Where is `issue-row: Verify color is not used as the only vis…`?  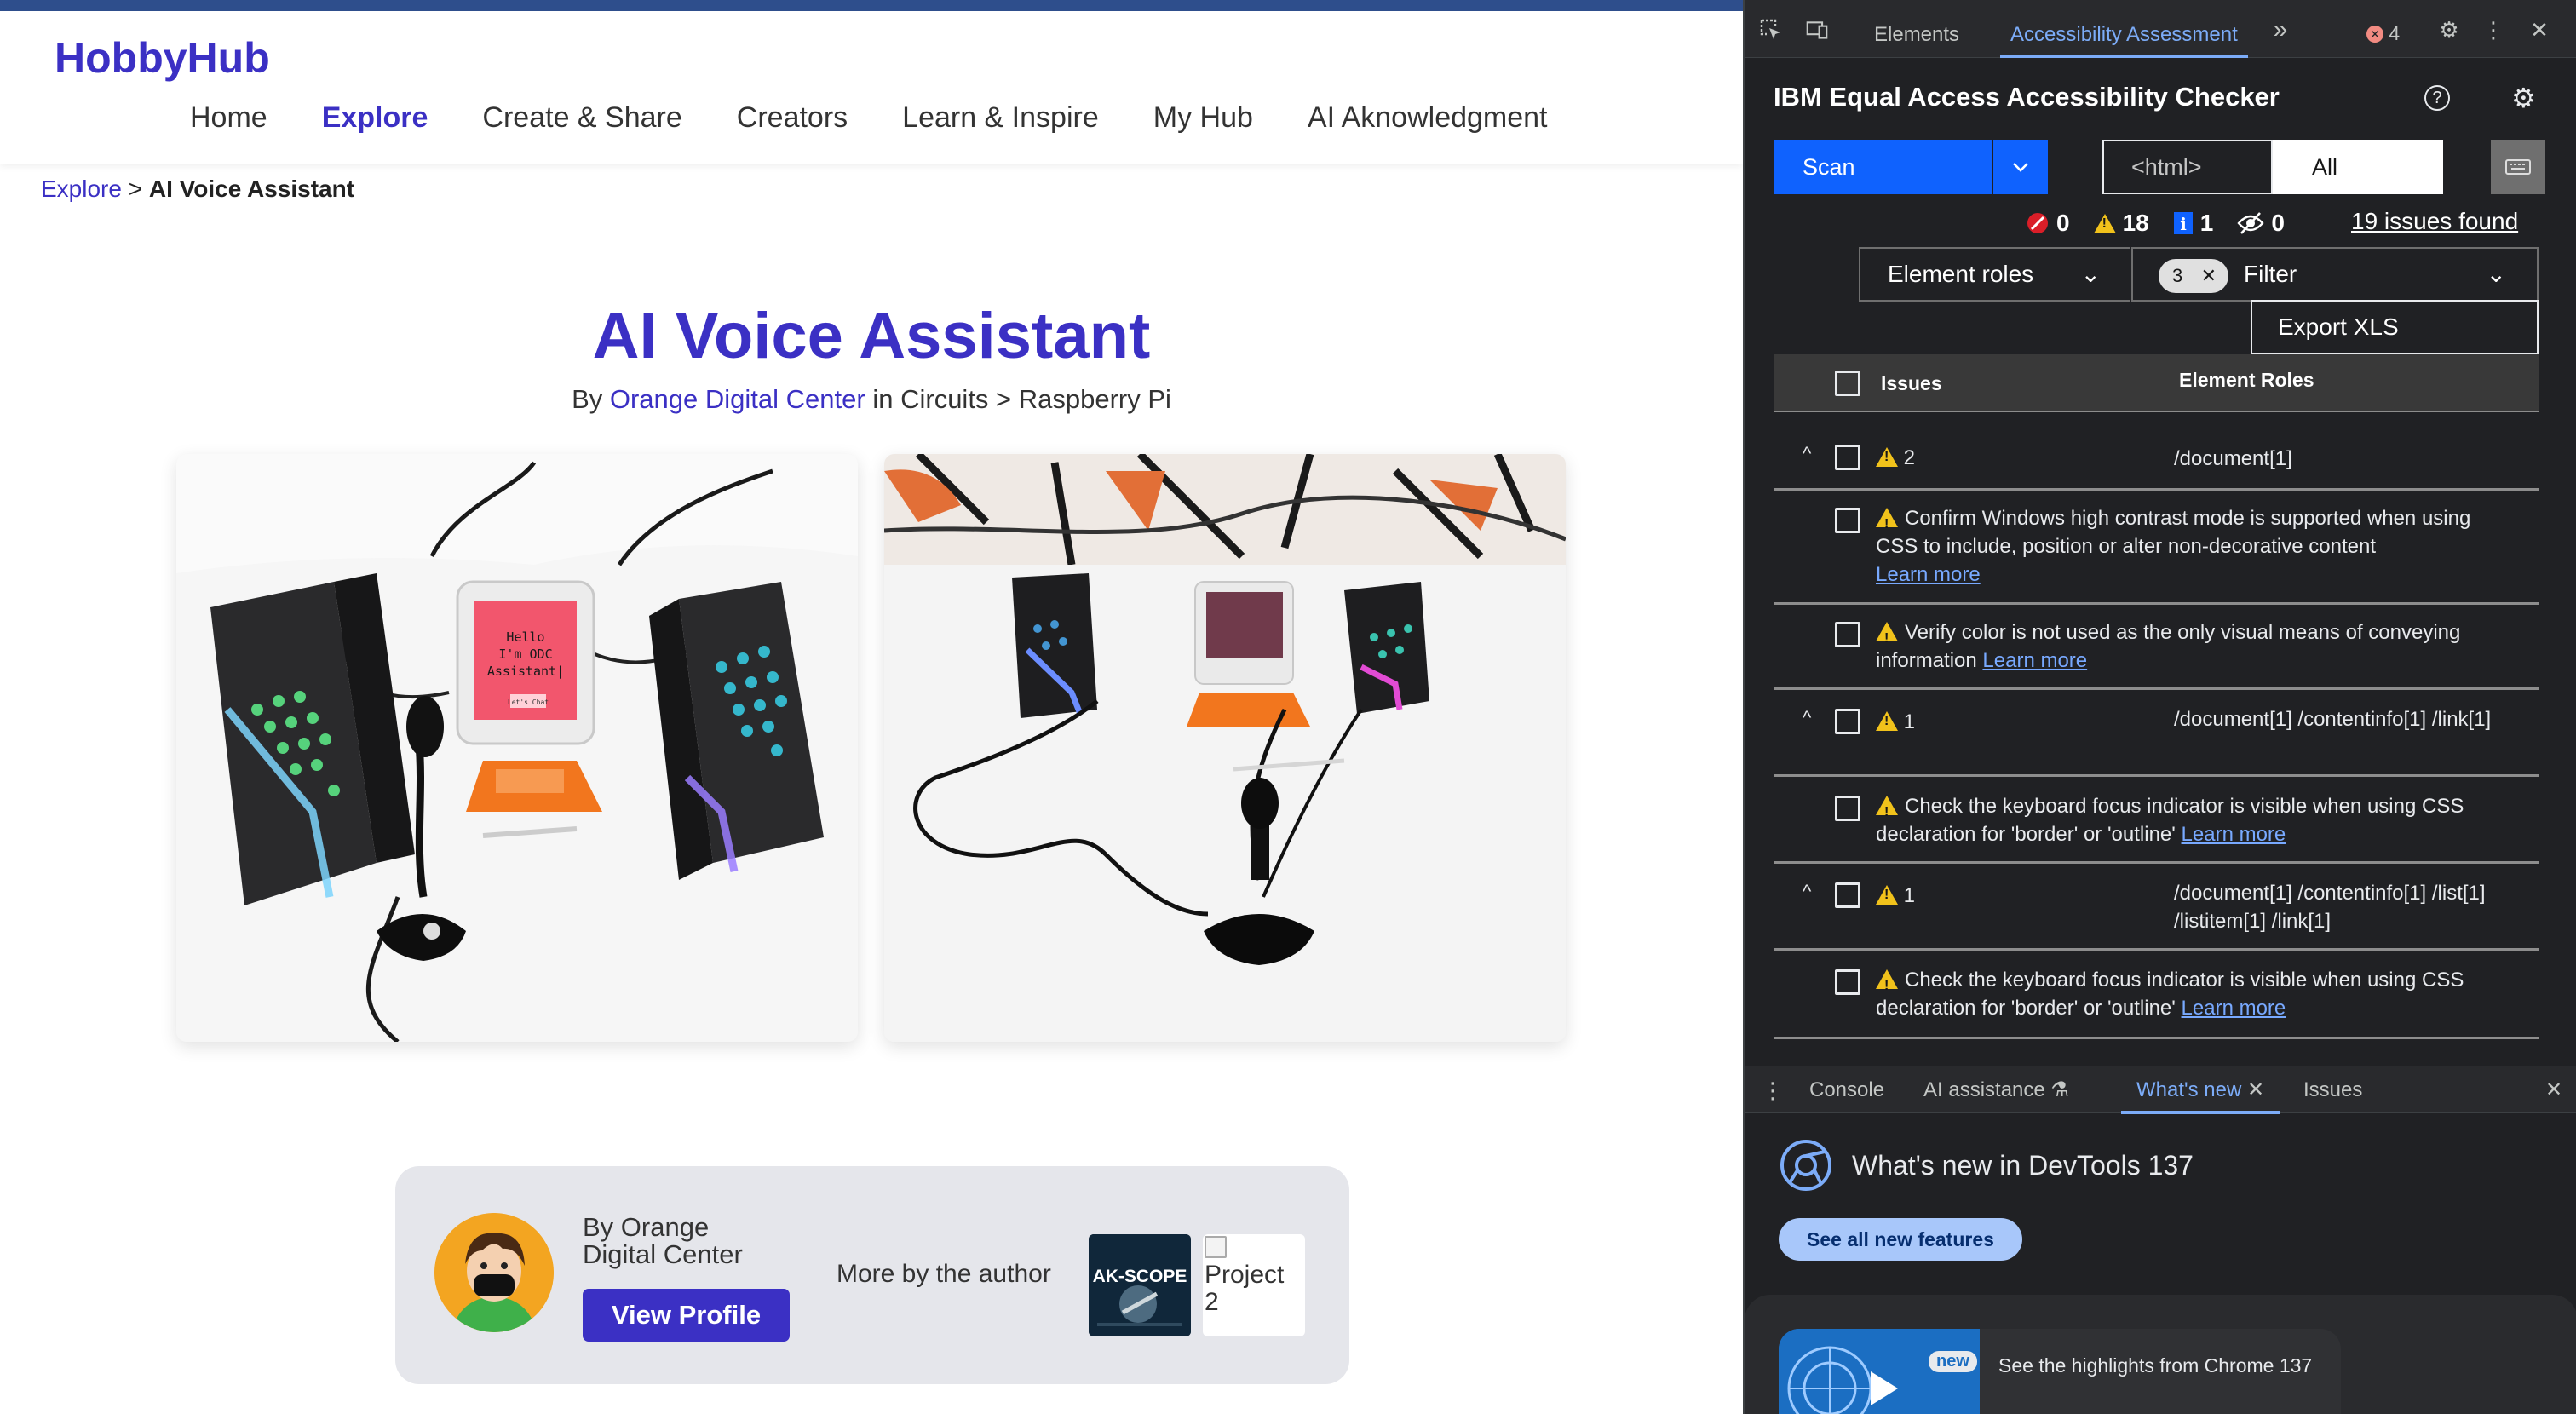
issue-row: Verify color is not used as the only vis… is located at coordinates (2157, 647).